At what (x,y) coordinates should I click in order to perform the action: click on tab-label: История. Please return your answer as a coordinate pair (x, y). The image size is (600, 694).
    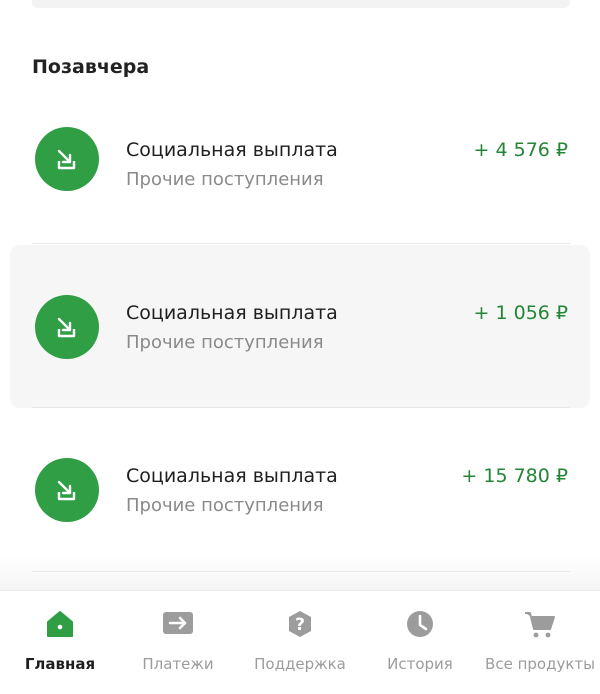
    Looking at the image, I should click on (420, 664).